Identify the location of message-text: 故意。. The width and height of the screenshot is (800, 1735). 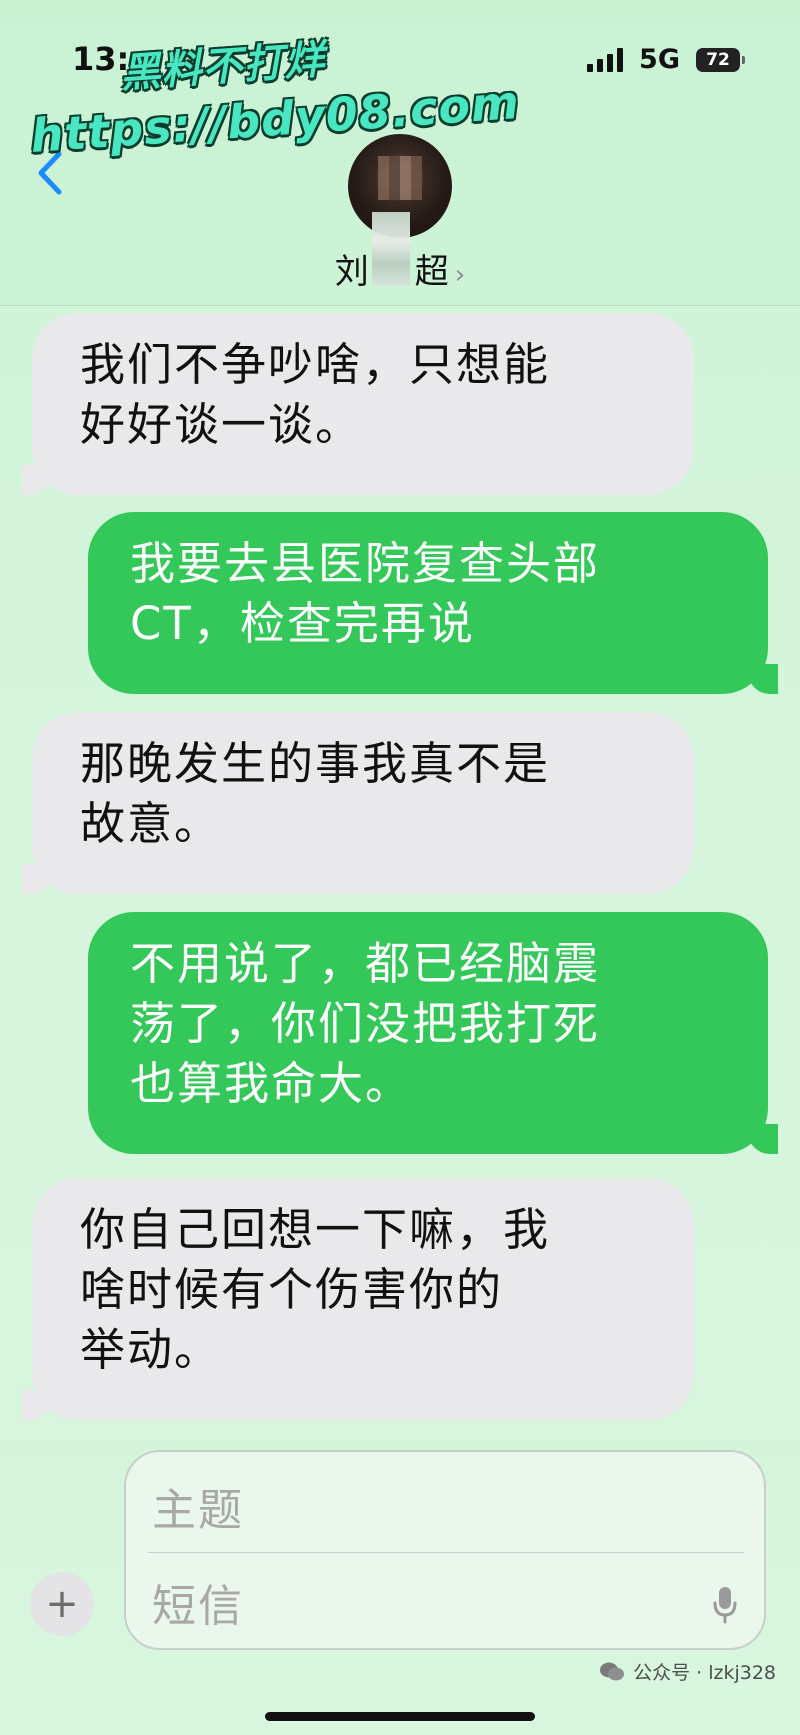
(151, 823).